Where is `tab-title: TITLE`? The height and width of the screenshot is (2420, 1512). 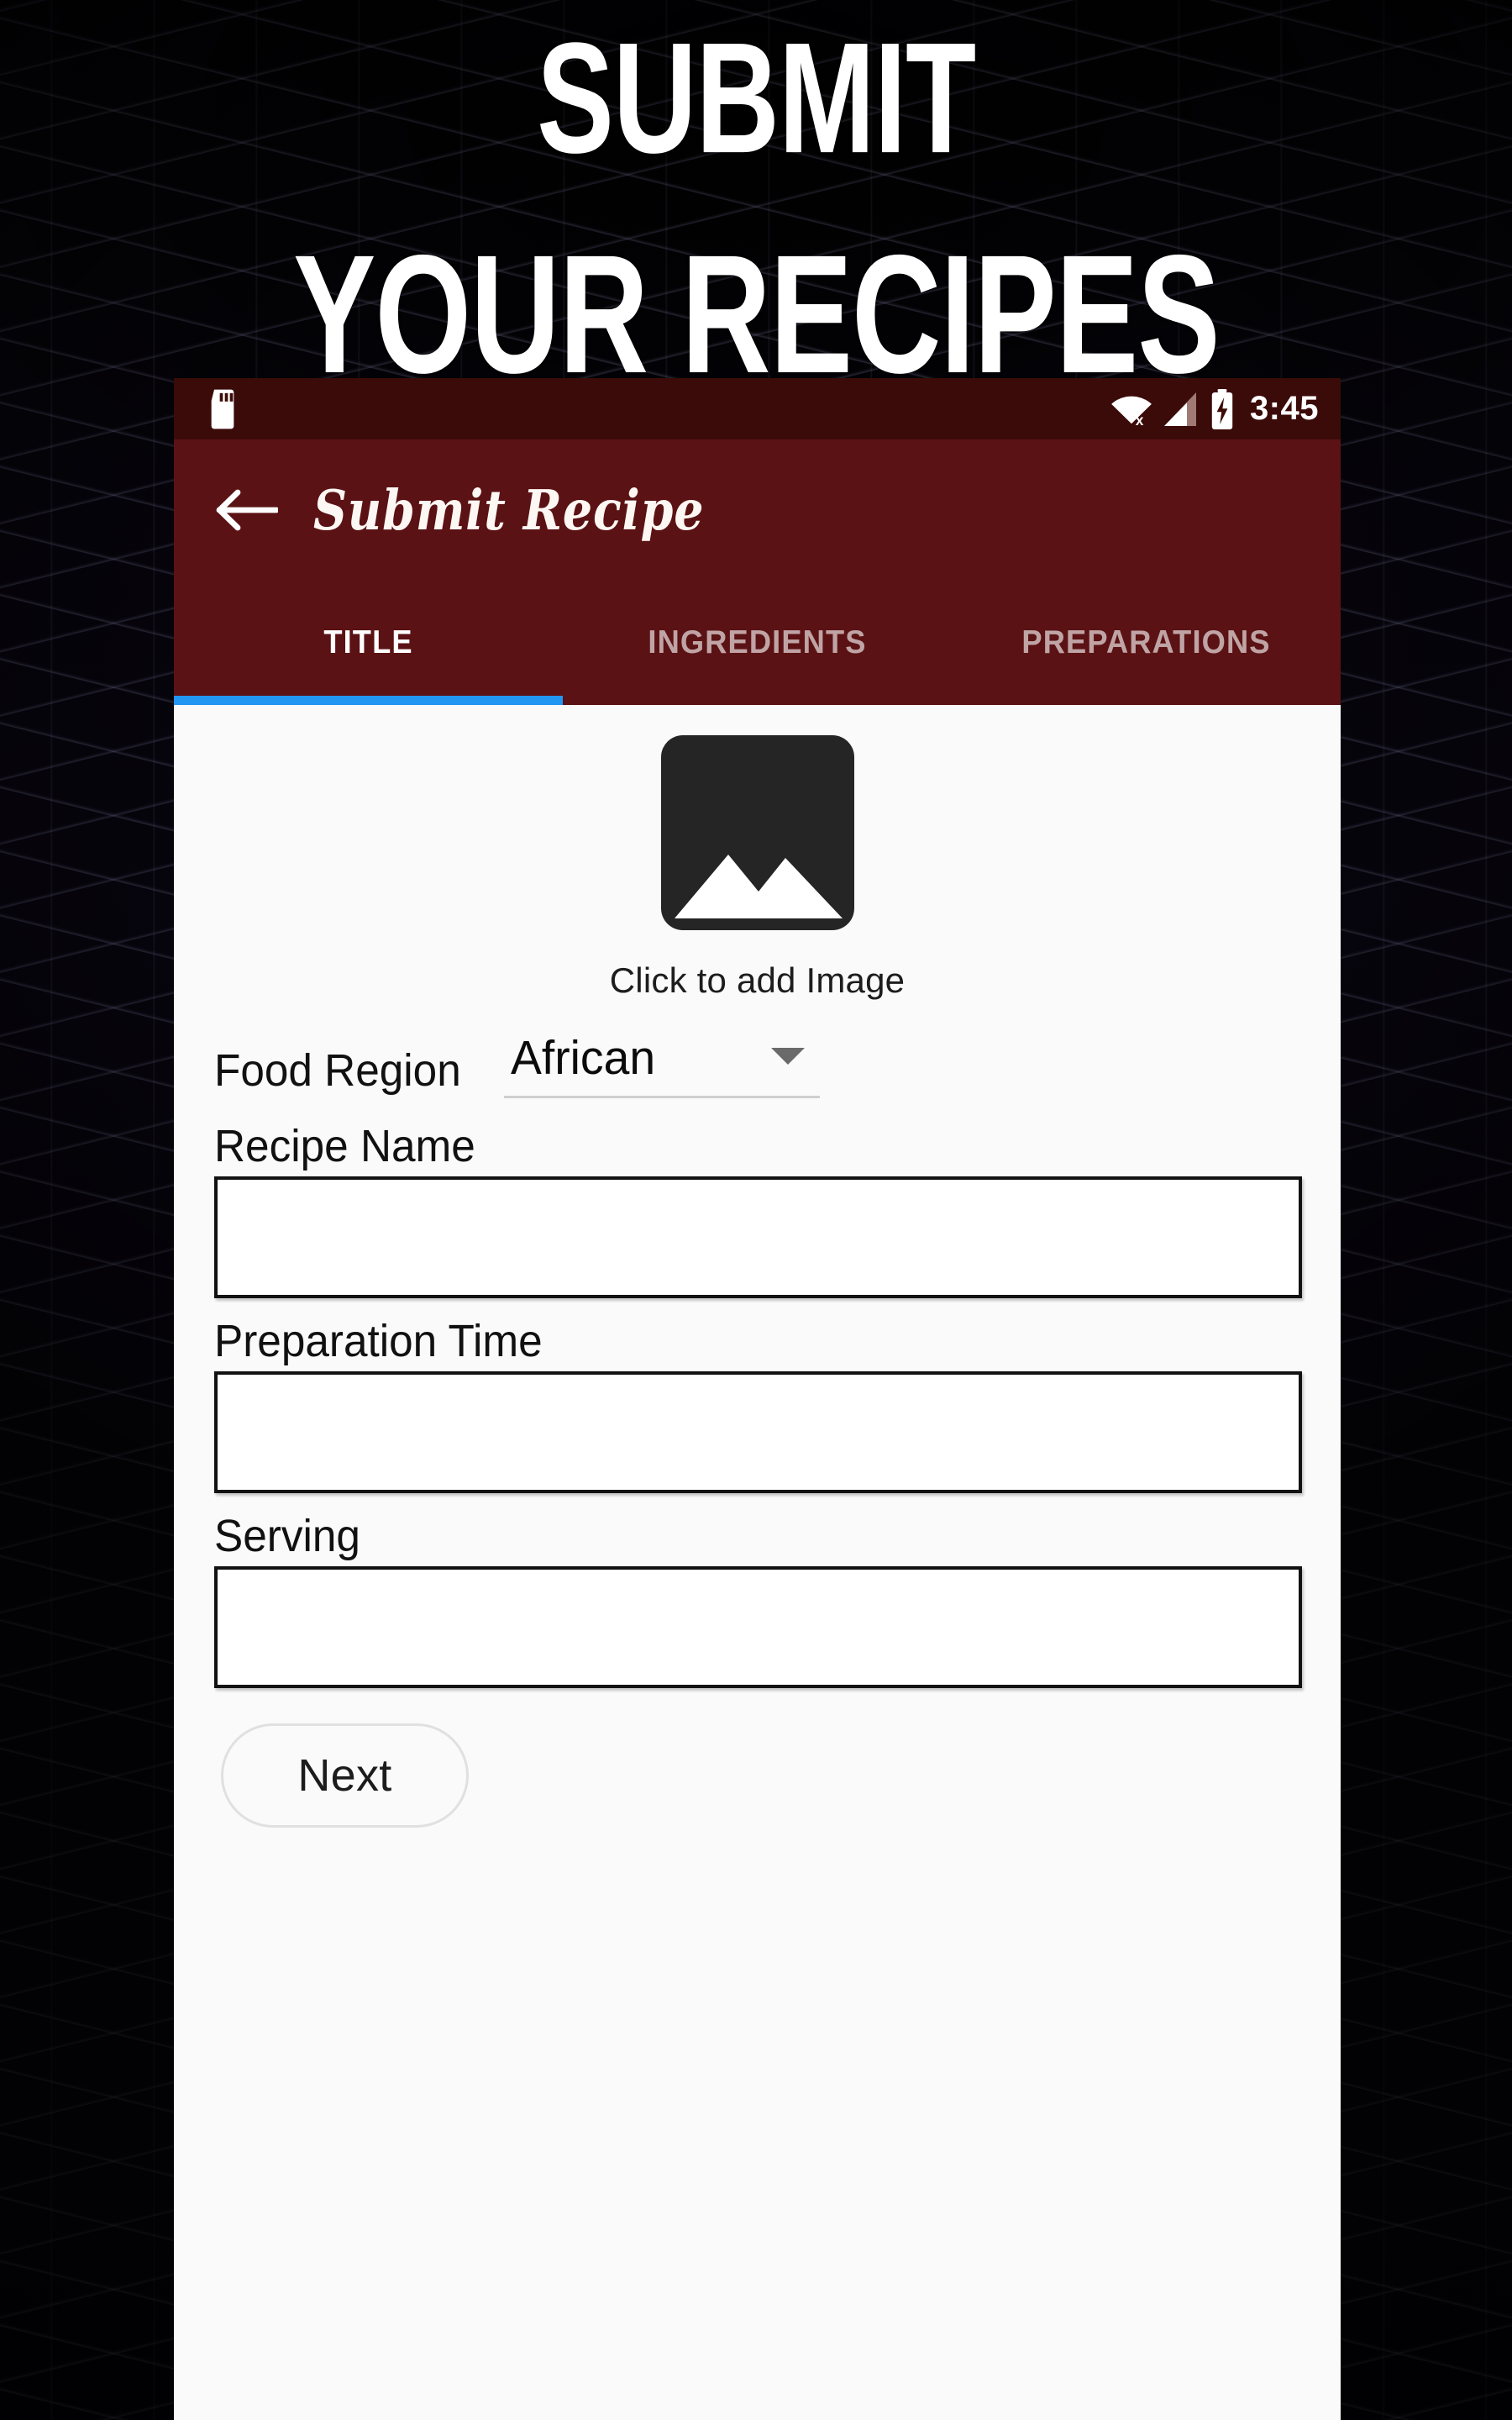
tab-title: TITLE is located at coordinates (368, 643).